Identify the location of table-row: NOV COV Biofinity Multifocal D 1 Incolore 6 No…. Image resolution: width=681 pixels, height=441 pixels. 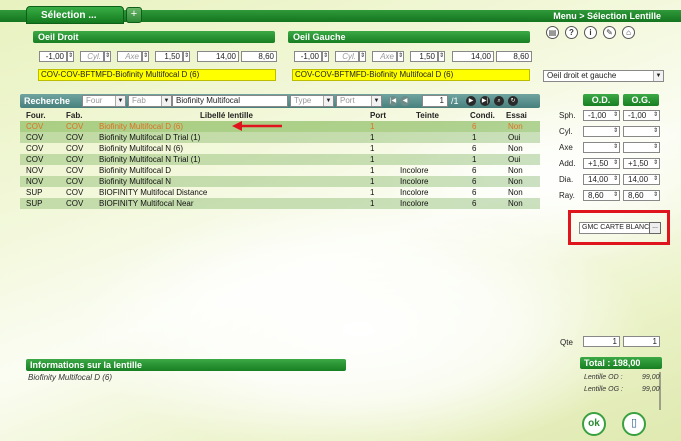
(280, 170).